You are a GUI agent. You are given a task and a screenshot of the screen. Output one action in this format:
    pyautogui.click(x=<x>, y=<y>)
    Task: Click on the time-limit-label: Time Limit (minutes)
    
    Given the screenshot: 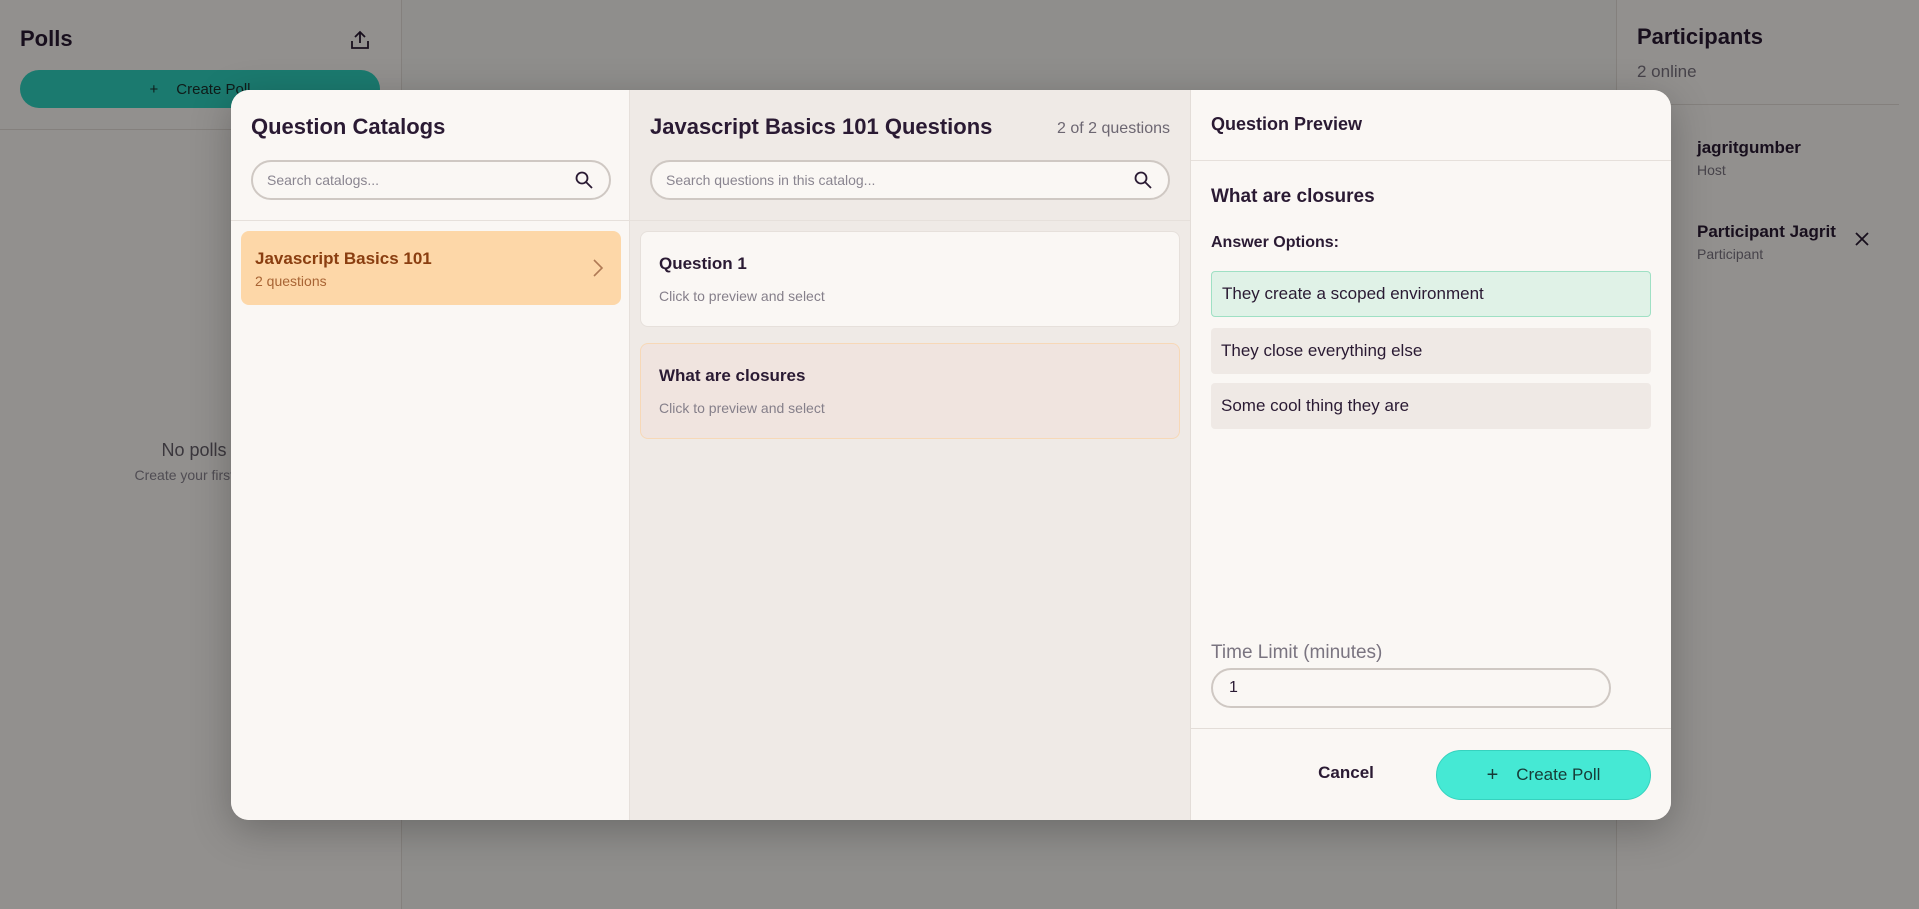 What is the action you would take?
    pyautogui.click(x=1297, y=652)
    